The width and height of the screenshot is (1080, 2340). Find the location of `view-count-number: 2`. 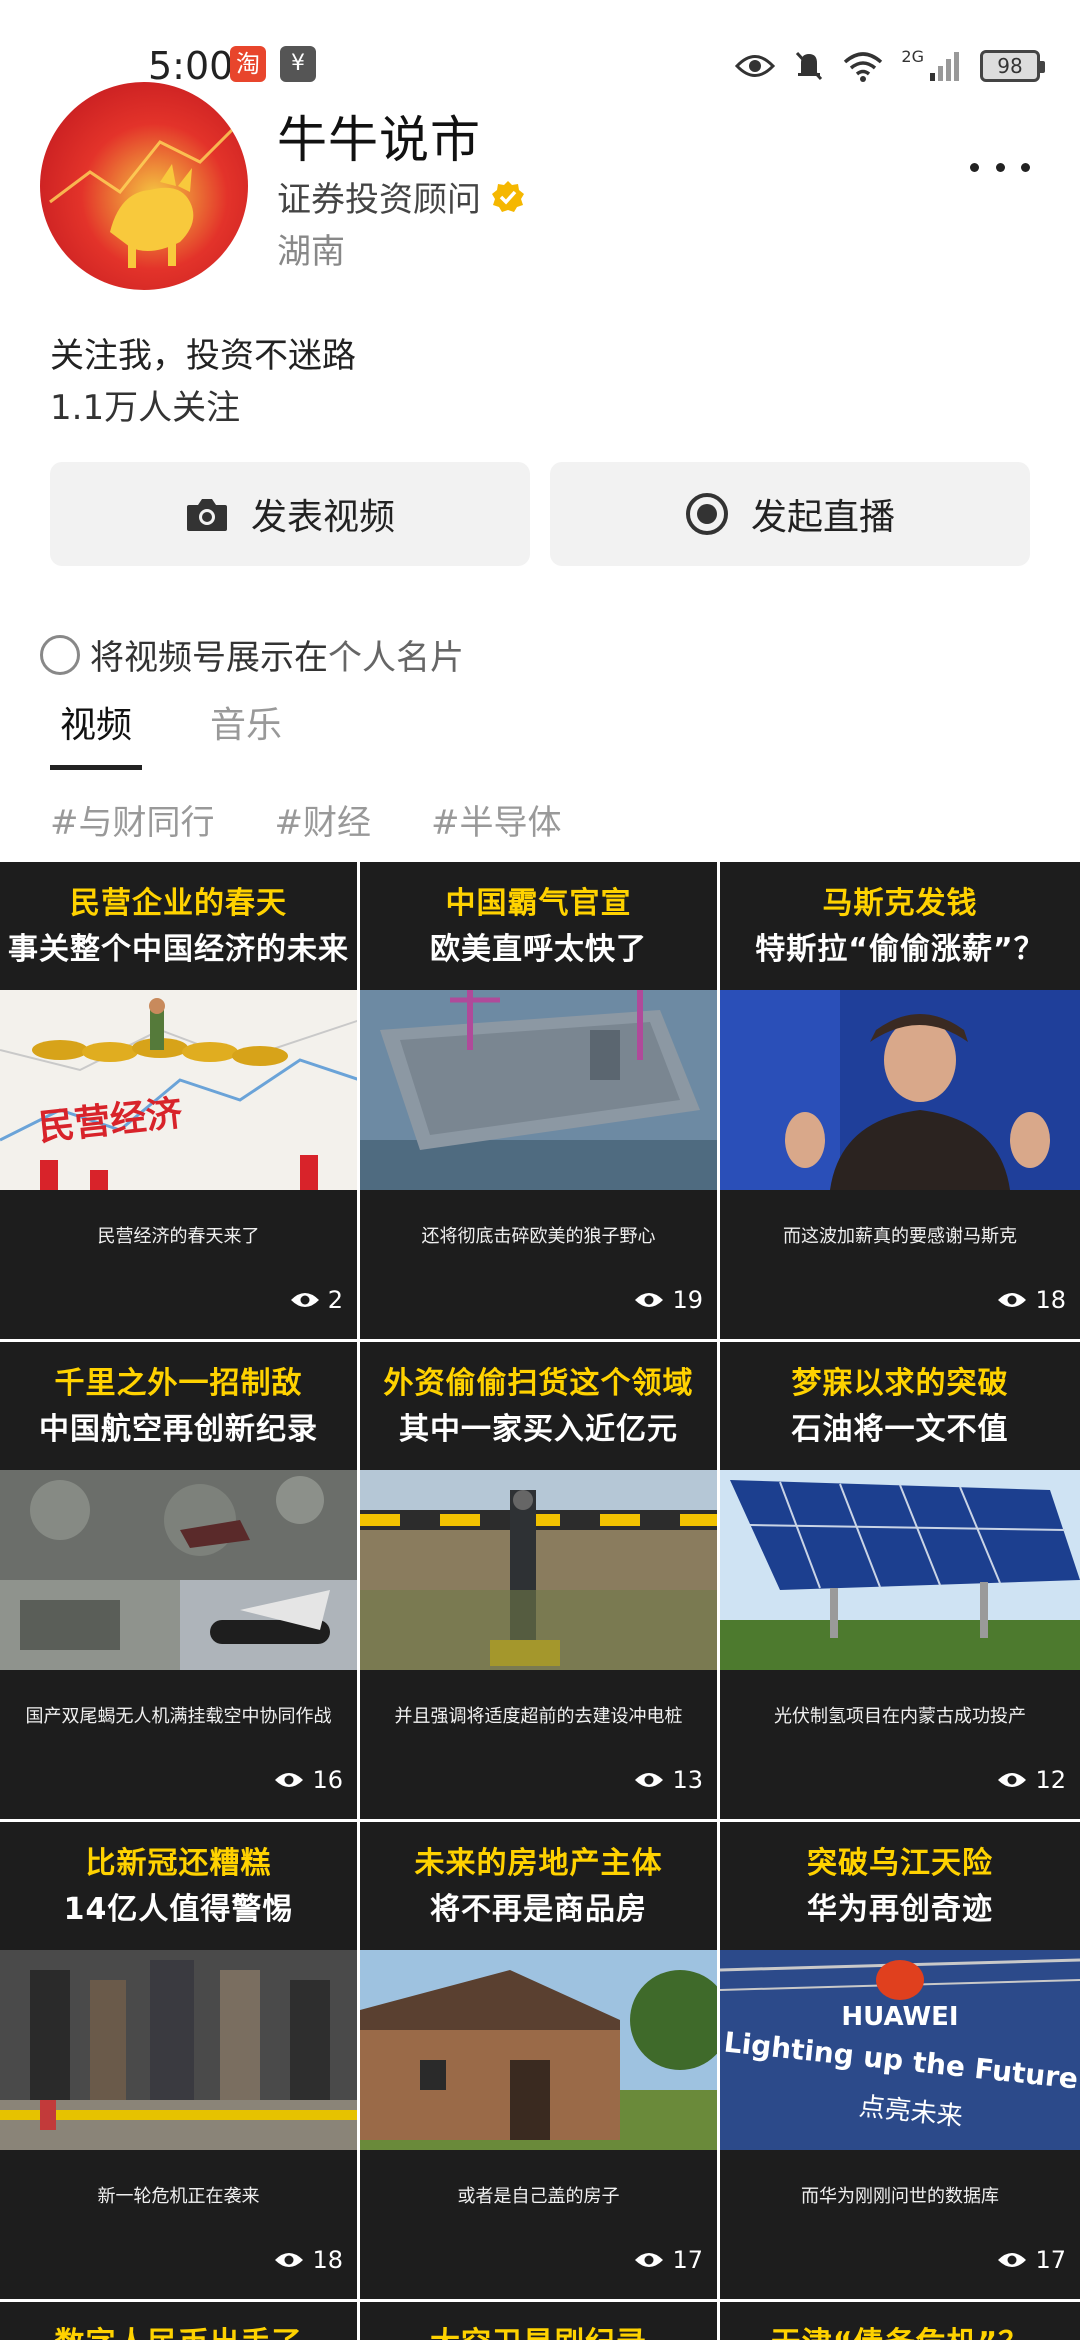

view-count-number: 2 is located at coordinates (335, 1300).